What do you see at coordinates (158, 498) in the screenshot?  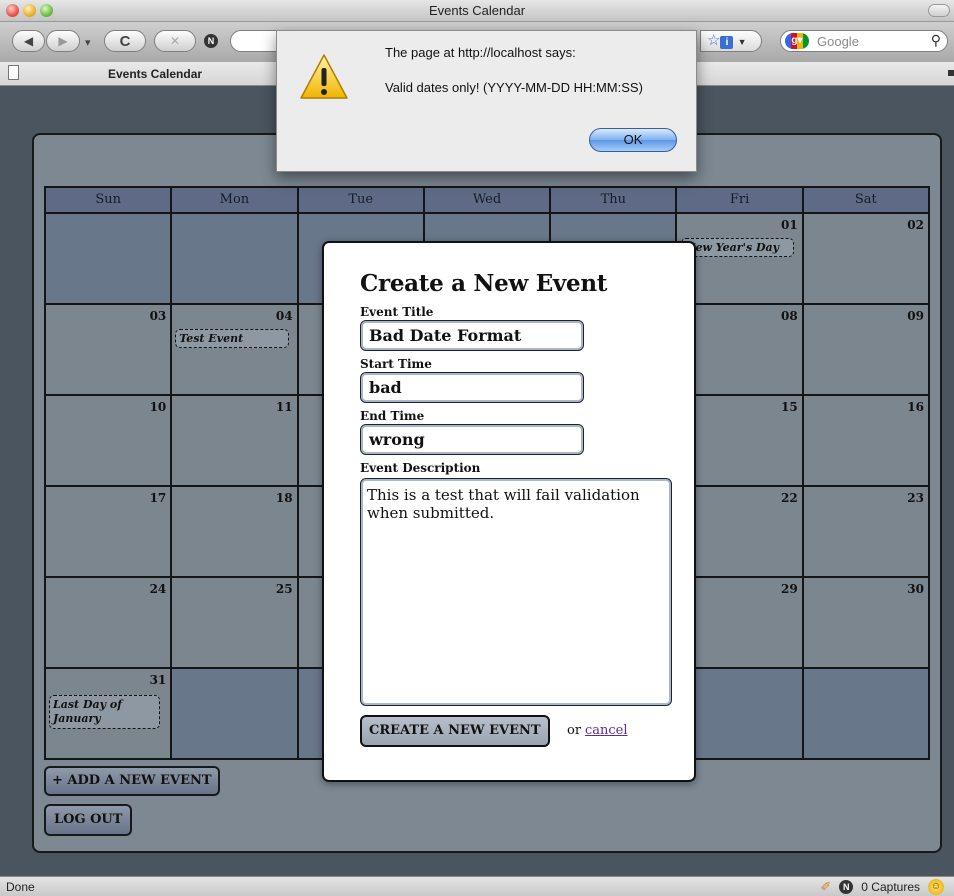 I see `day-number: 17` at bounding box center [158, 498].